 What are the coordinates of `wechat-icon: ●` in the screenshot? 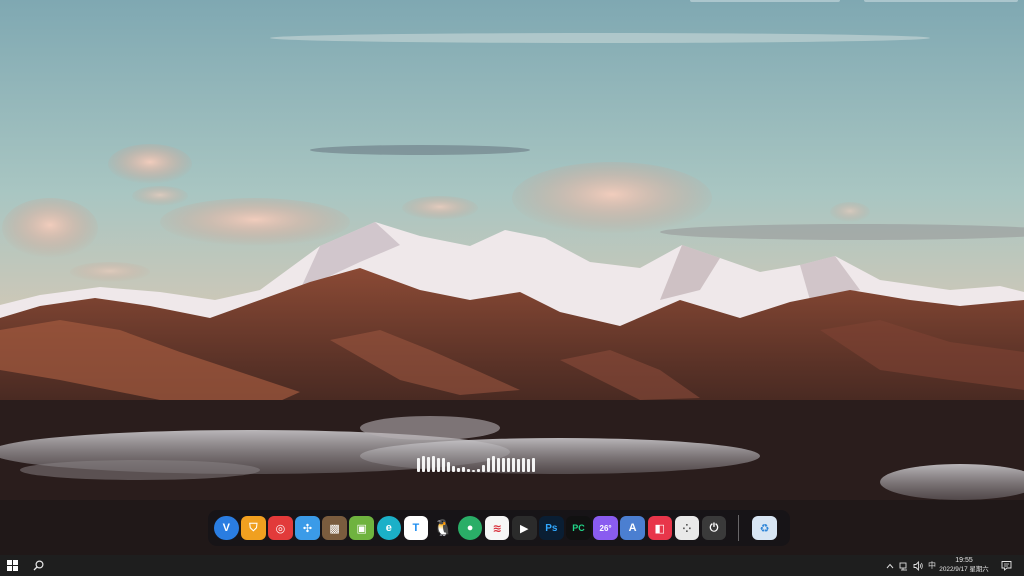 It's located at (470, 528).